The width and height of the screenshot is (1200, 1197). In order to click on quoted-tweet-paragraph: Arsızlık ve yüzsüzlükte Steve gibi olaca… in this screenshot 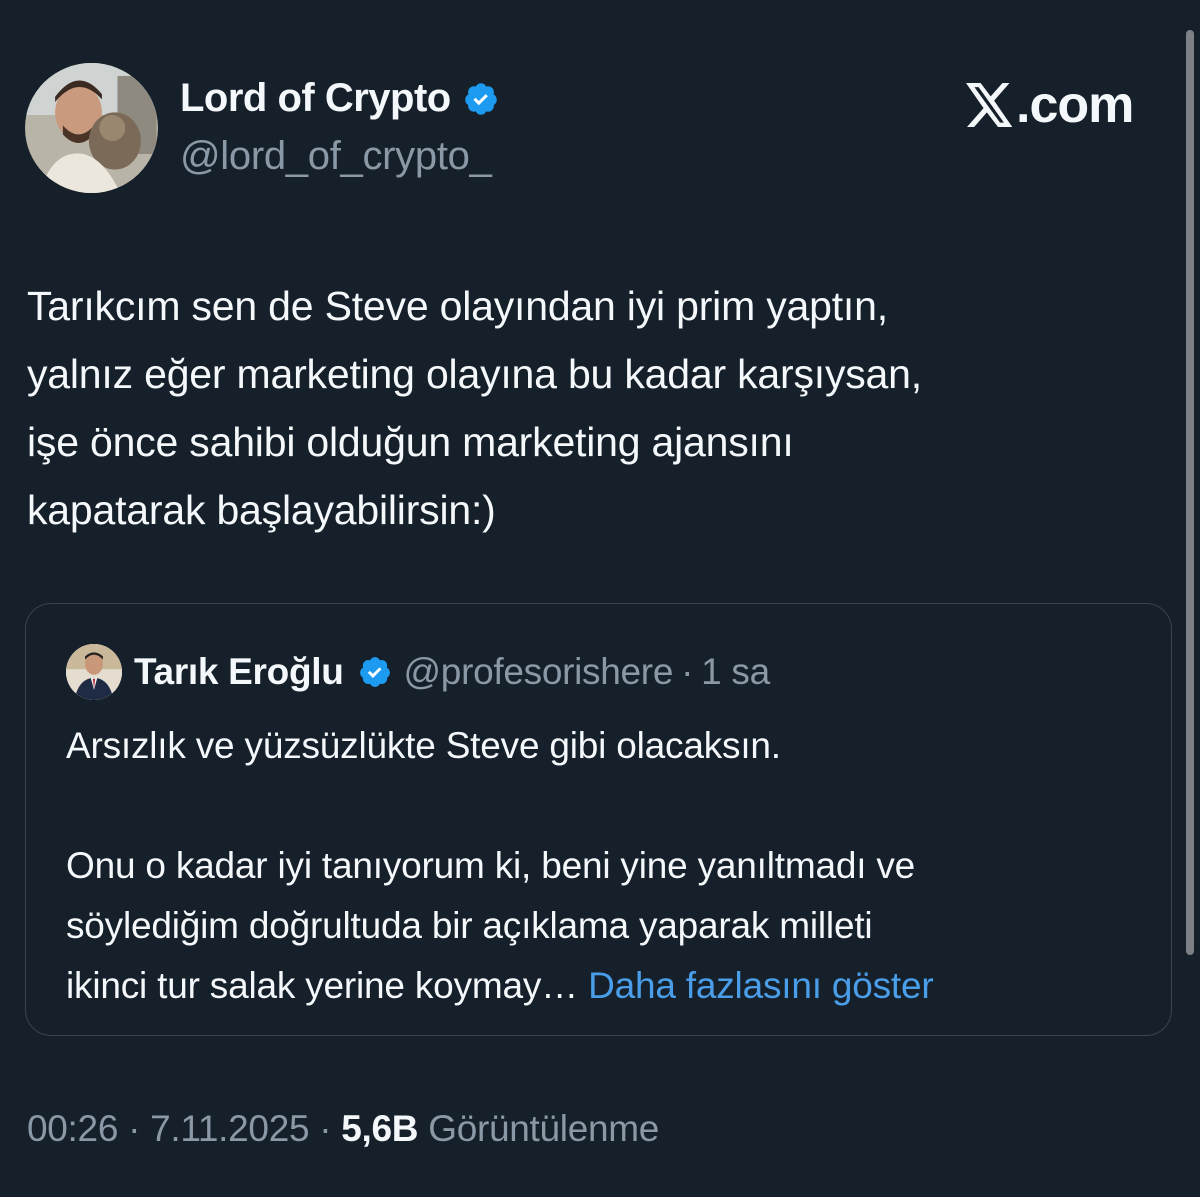, I will do `click(423, 745)`.